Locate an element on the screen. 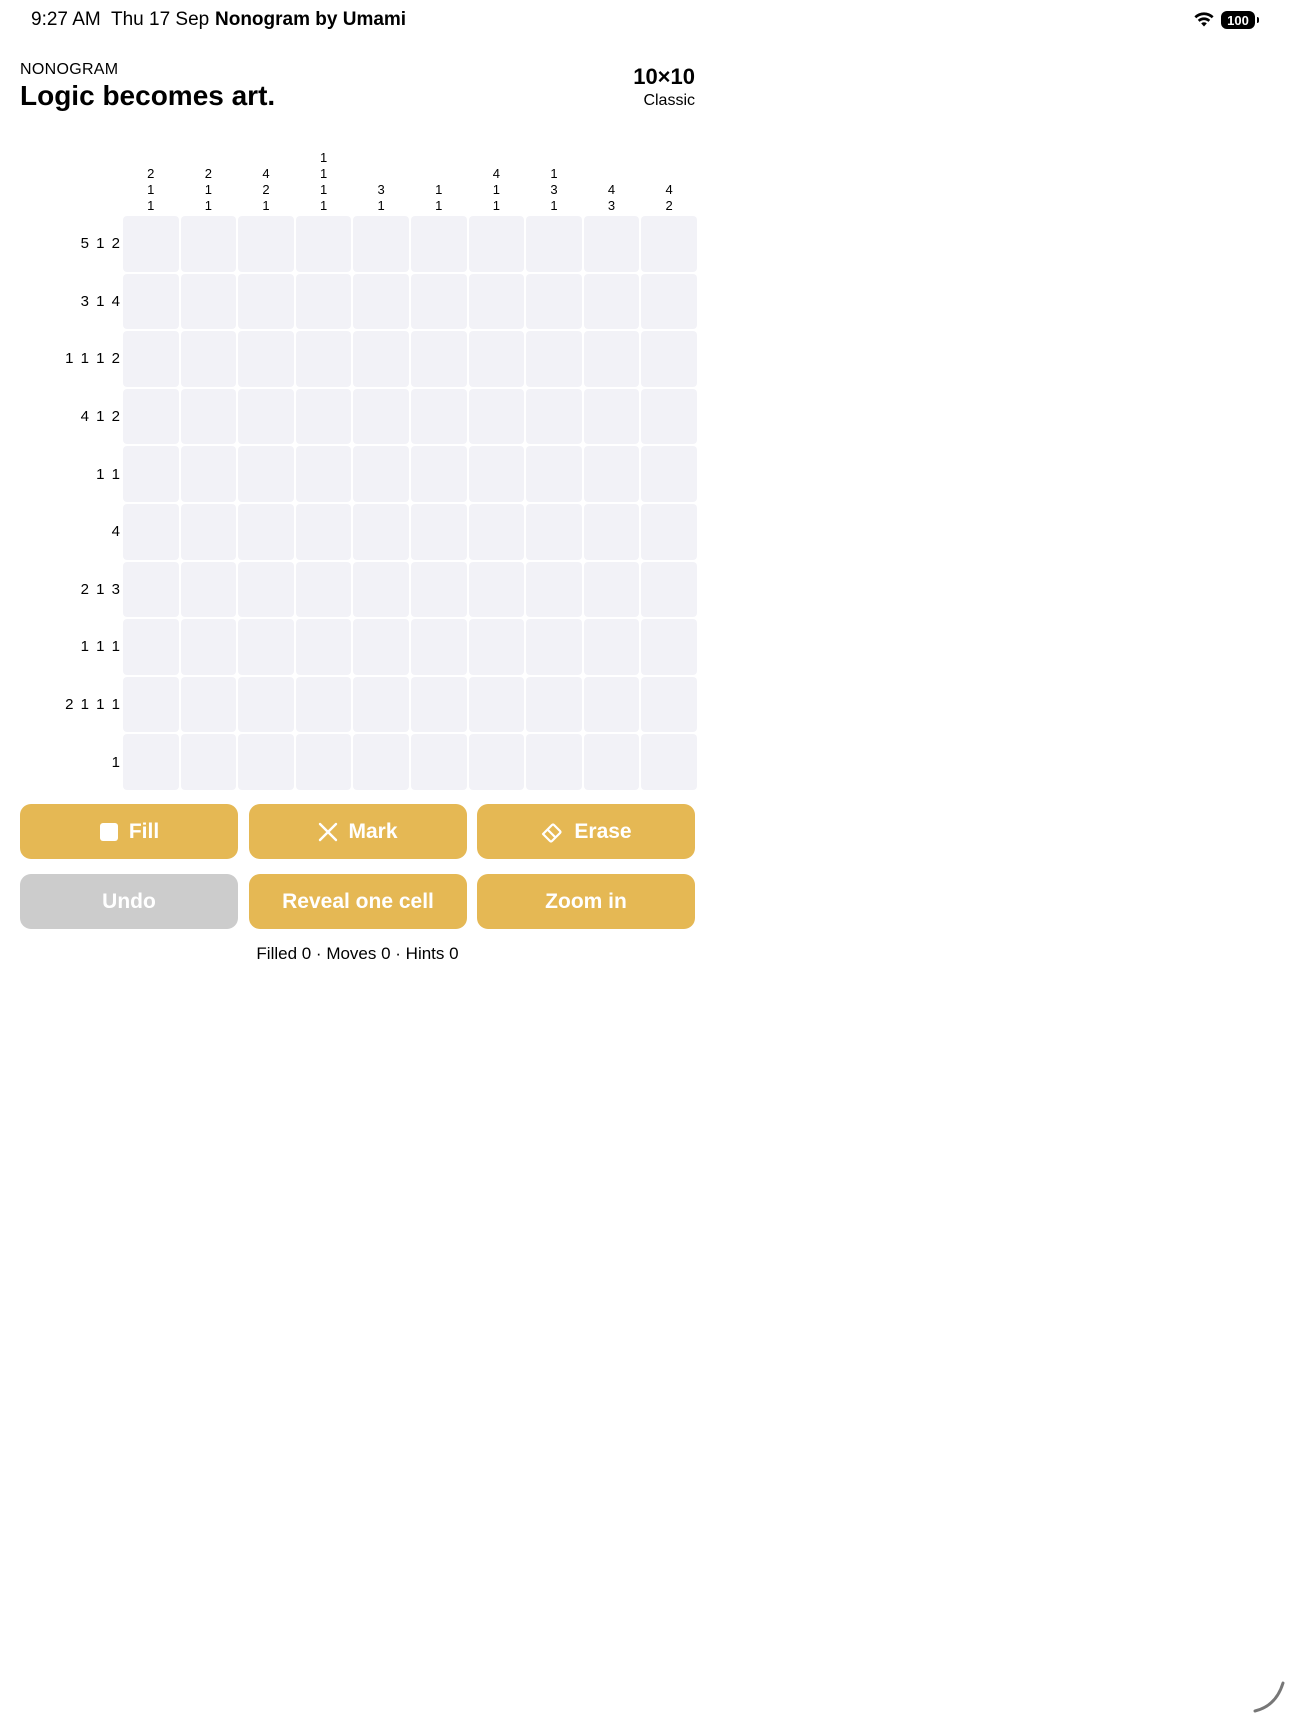  zoom-in-button: Zoom in is located at coordinates (586, 901).